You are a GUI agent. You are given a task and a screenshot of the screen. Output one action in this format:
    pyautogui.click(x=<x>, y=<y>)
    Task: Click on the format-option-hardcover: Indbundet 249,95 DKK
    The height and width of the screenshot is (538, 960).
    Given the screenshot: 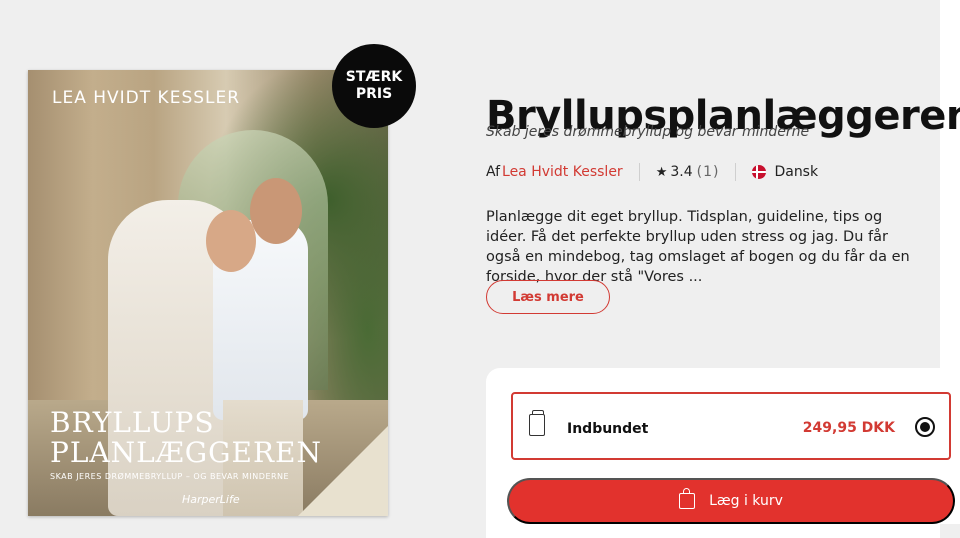 What is the action you would take?
    pyautogui.click(x=731, y=426)
    